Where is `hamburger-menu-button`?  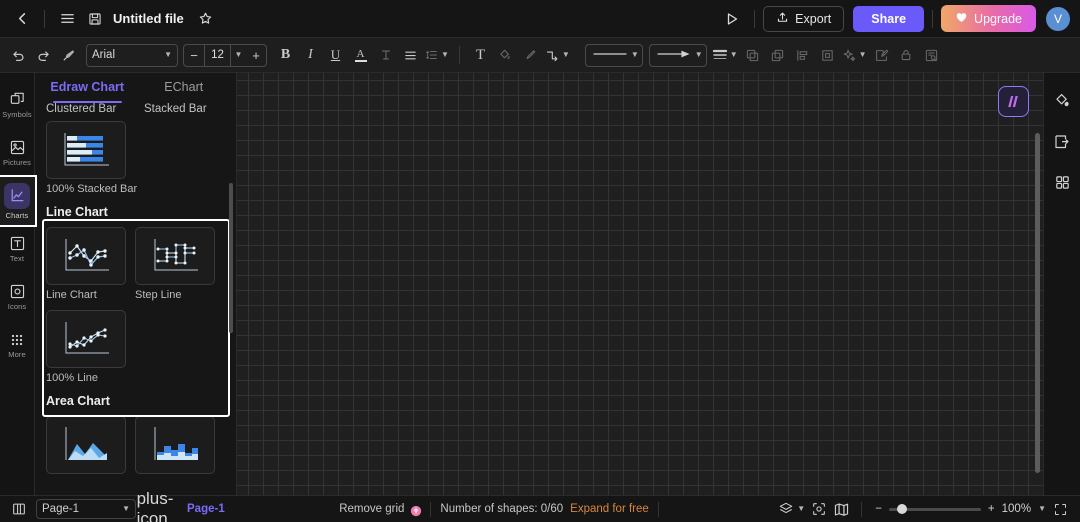
hamburger-menu-button is located at coordinates (67, 19).